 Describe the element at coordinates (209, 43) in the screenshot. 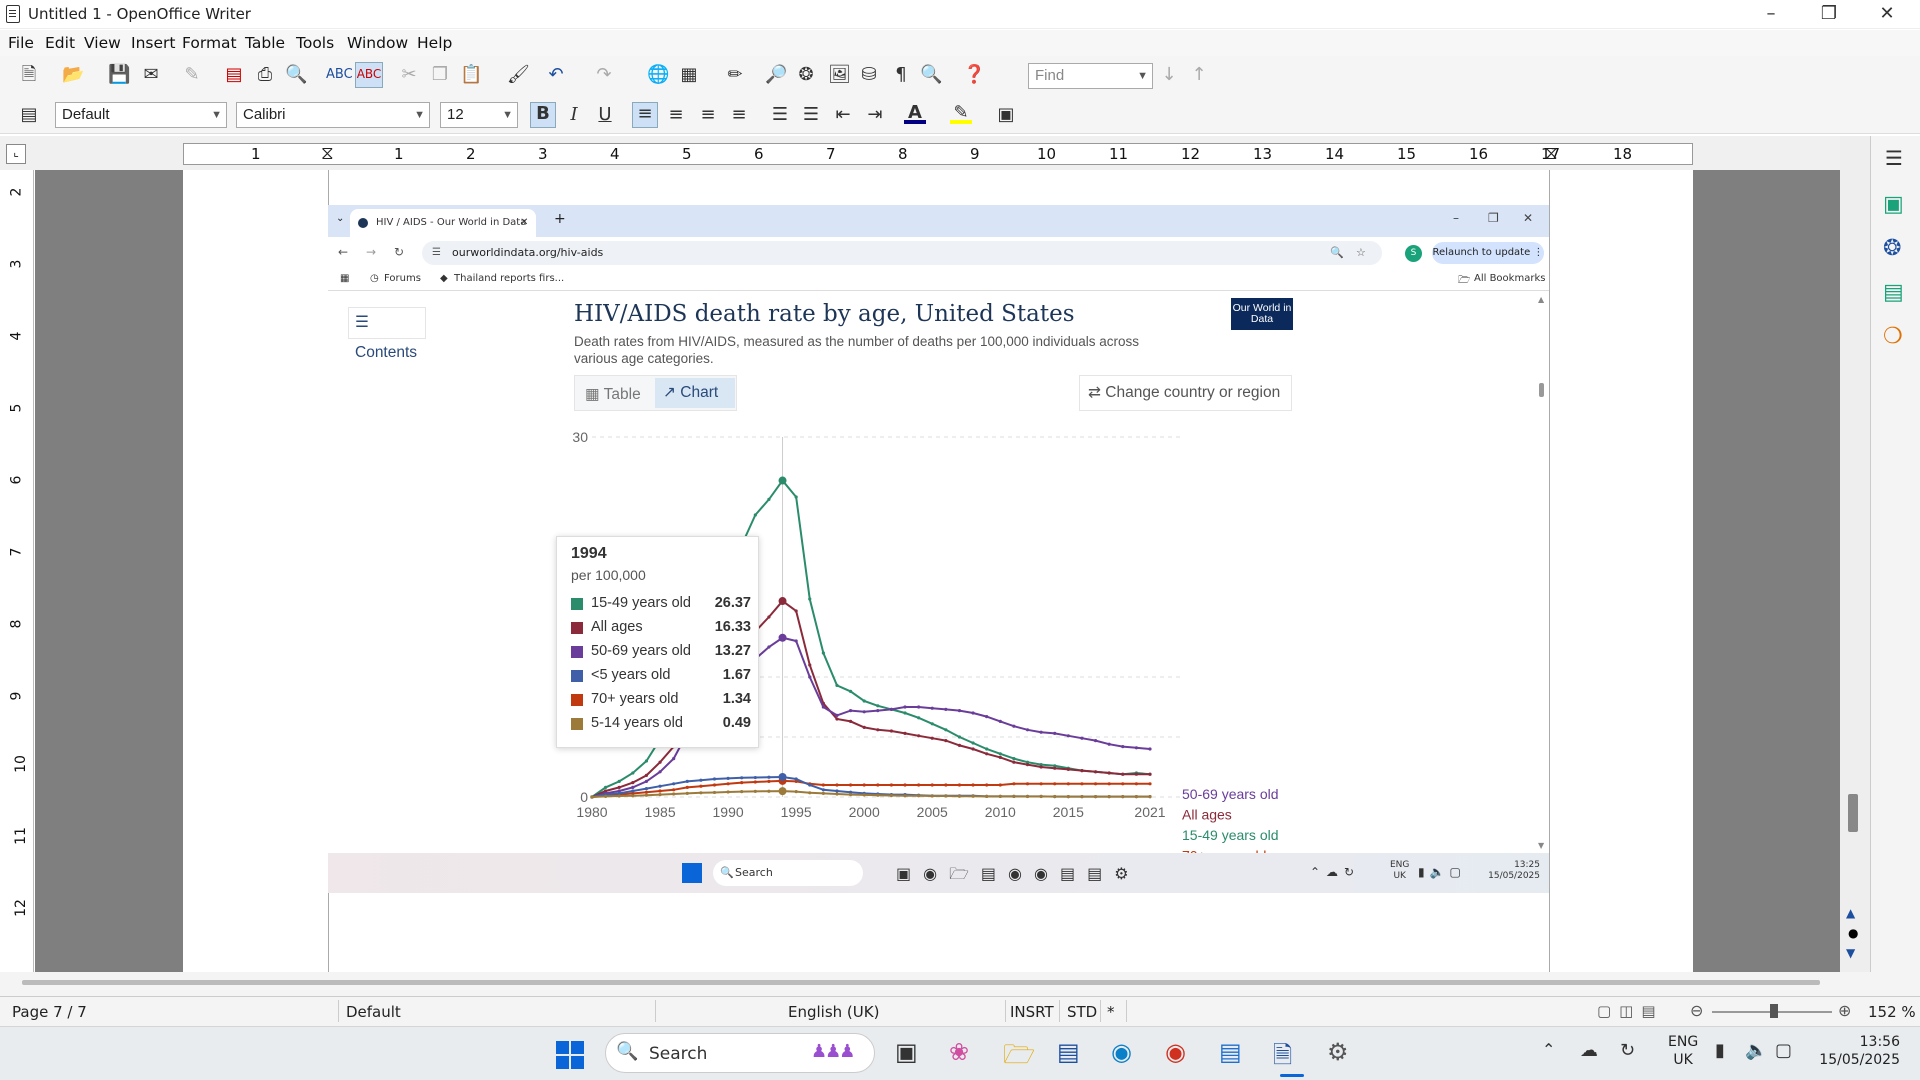

I see `menu-format: Format` at that location.